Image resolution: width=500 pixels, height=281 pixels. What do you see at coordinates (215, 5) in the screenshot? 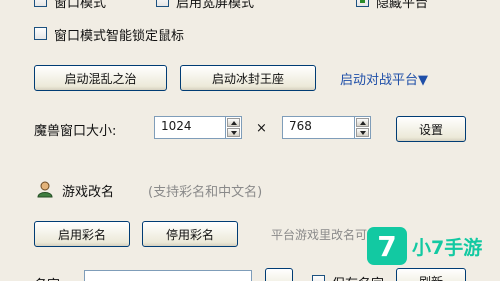
I see `widescreen-label: 启用宽屏模式` at bounding box center [215, 5].